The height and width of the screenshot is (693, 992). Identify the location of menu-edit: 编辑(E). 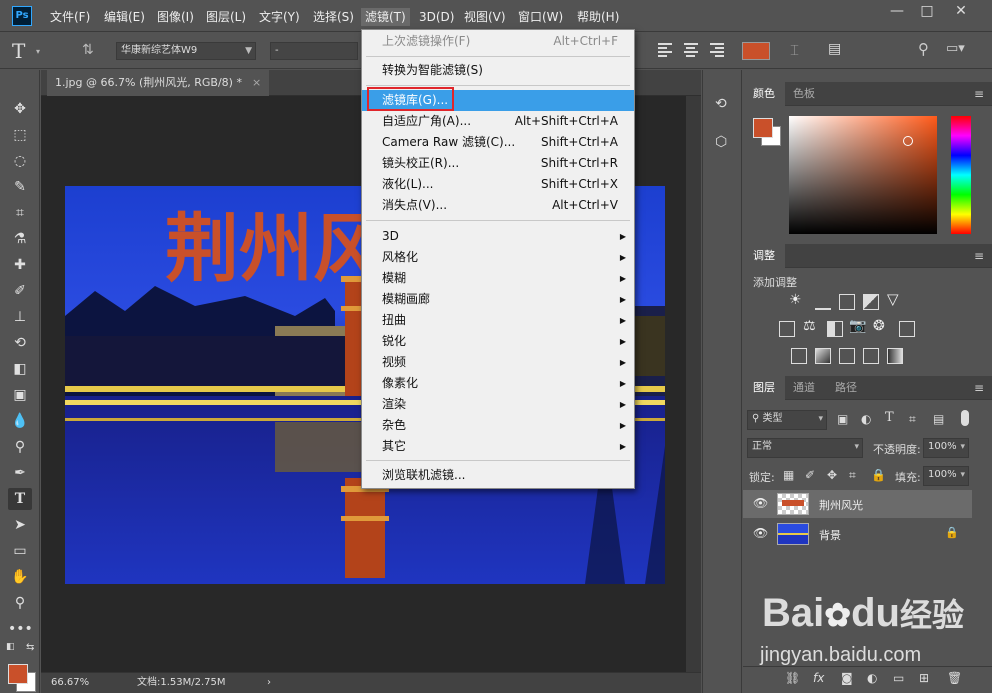
(124, 17).